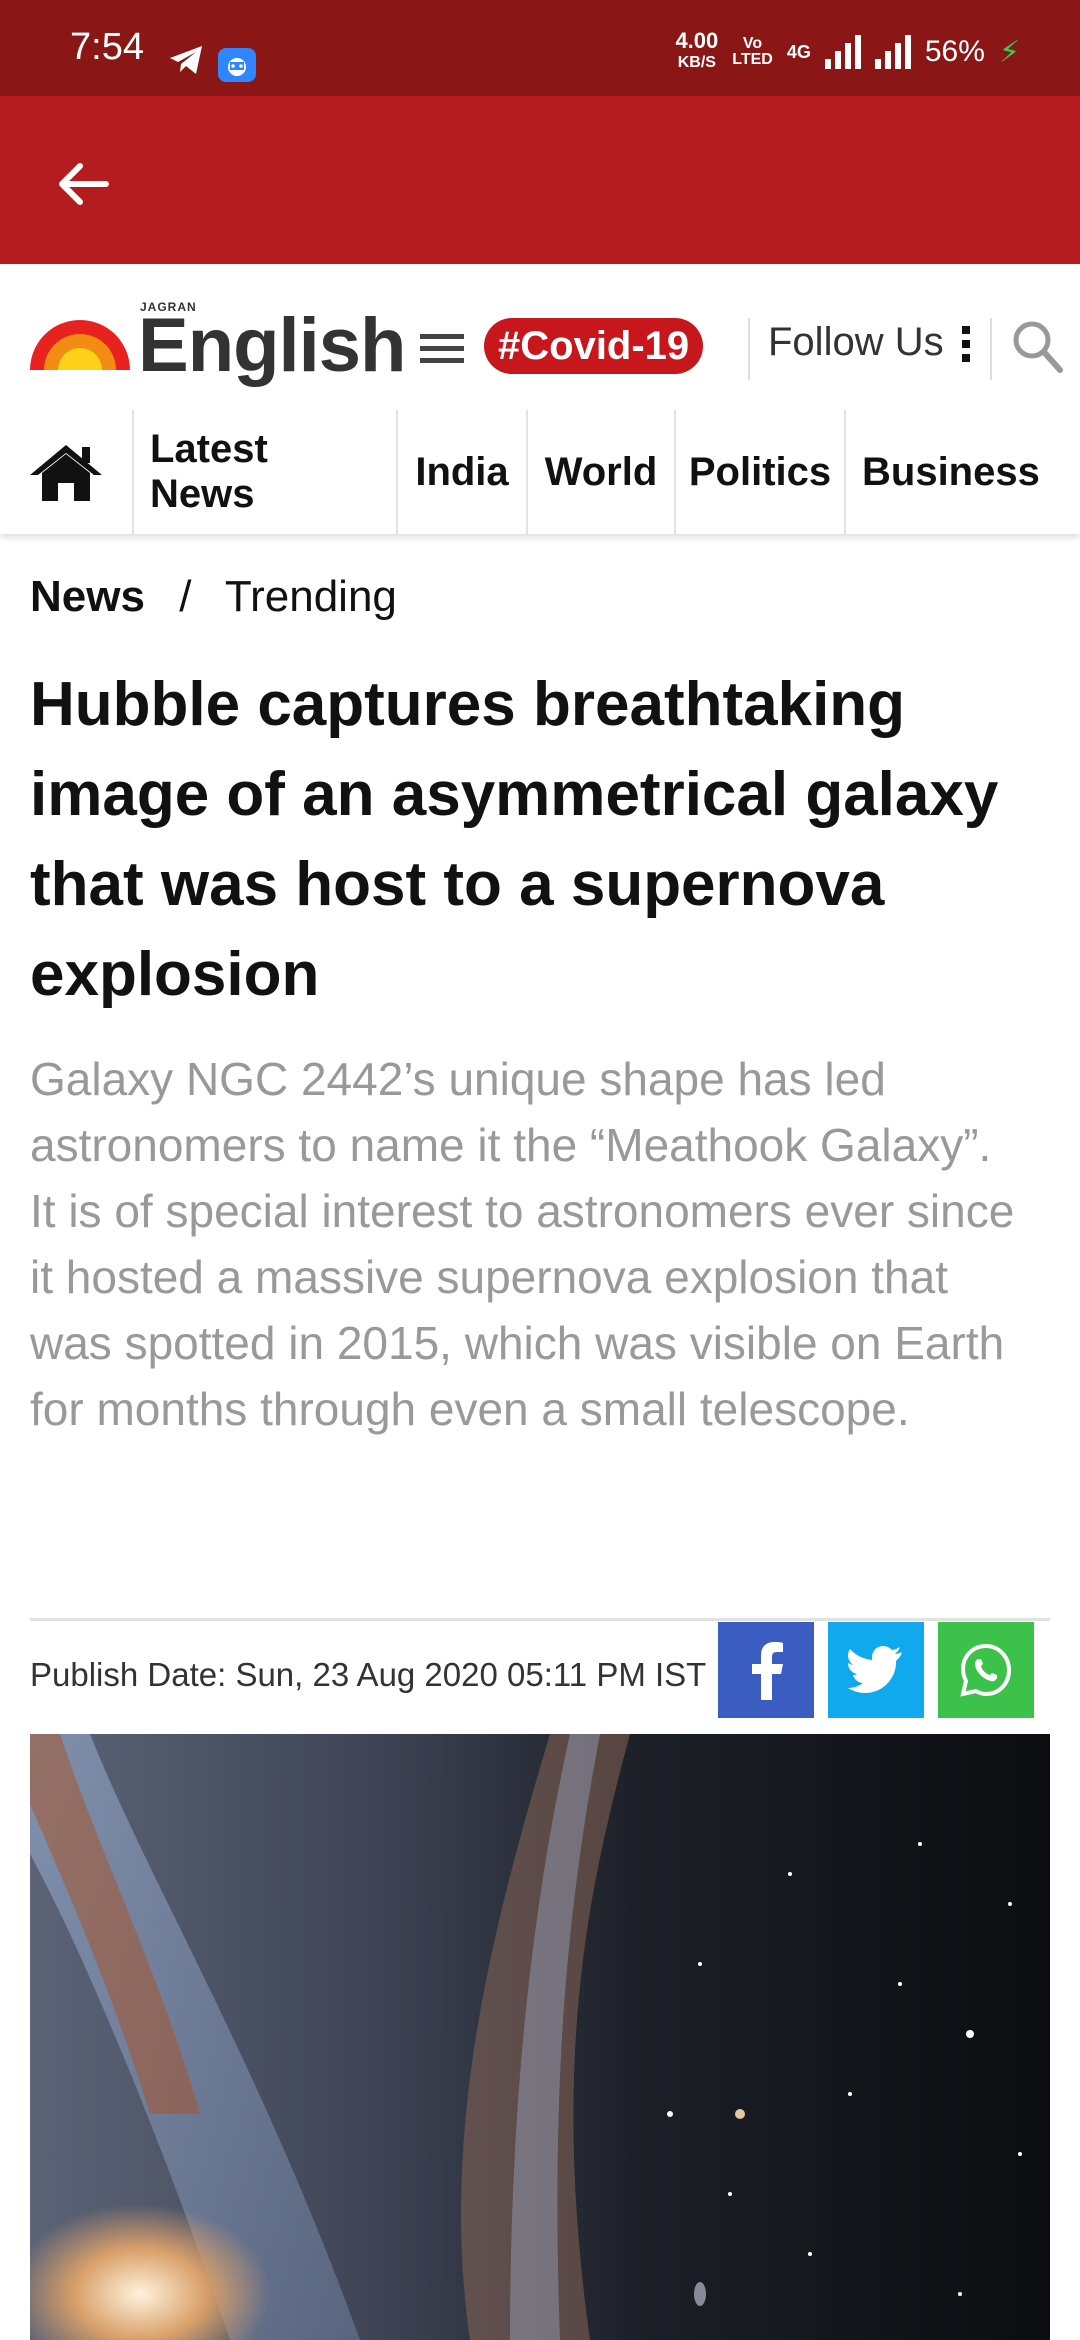  I want to click on home-icon, so click(66, 473).